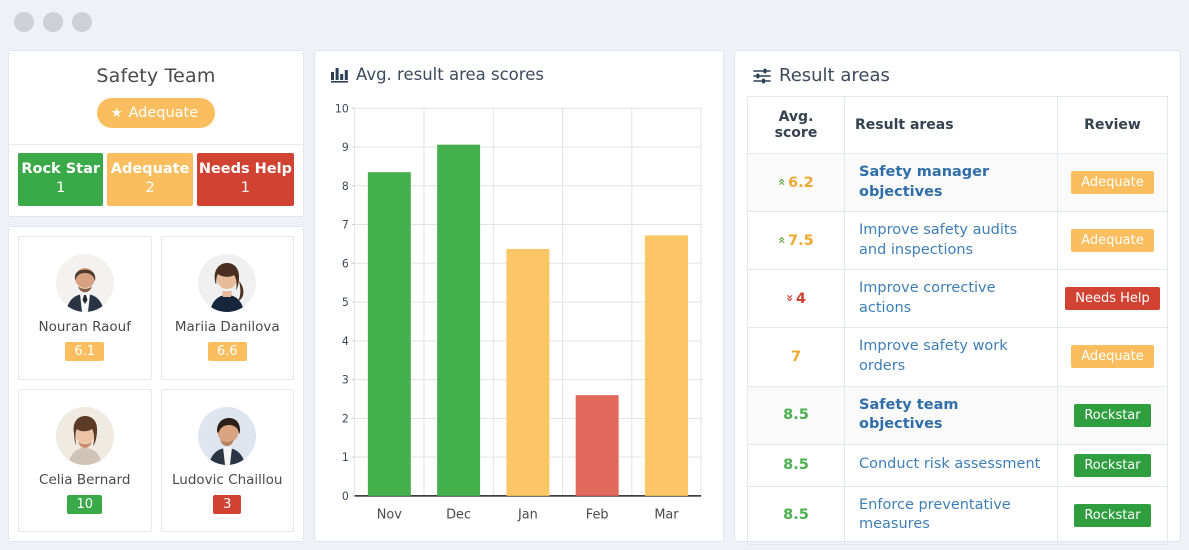 The width and height of the screenshot is (1189, 550). Describe the element at coordinates (597, 514) in the screenshot. I see `x-axis-tick-label: Feb` at that location.